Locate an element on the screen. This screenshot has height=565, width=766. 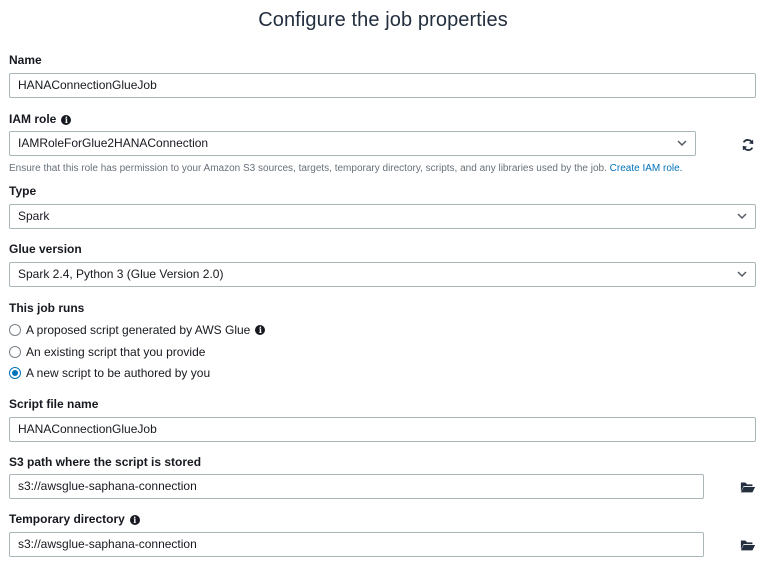
job-runs-label-text: This job runs is located at coordinates (47, 308).